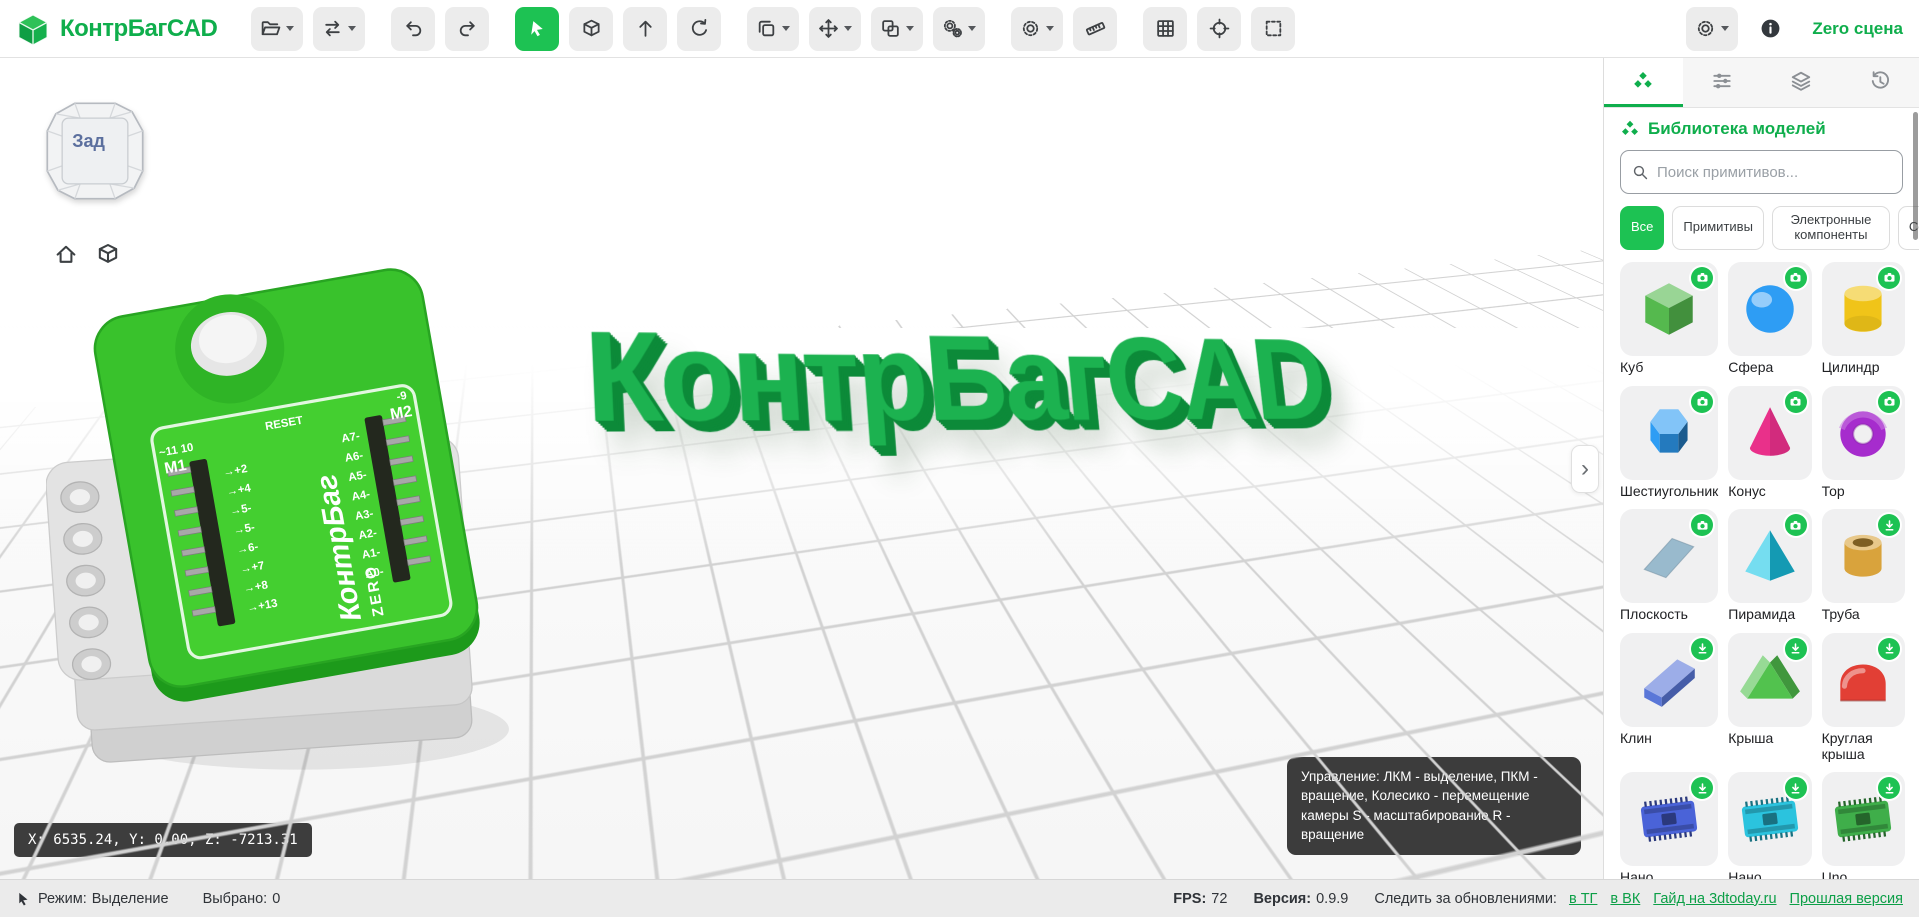 This screenshot has height=917, width=1919. I want to click on filter-chip-2: Примитивы, so click(1718, 228).